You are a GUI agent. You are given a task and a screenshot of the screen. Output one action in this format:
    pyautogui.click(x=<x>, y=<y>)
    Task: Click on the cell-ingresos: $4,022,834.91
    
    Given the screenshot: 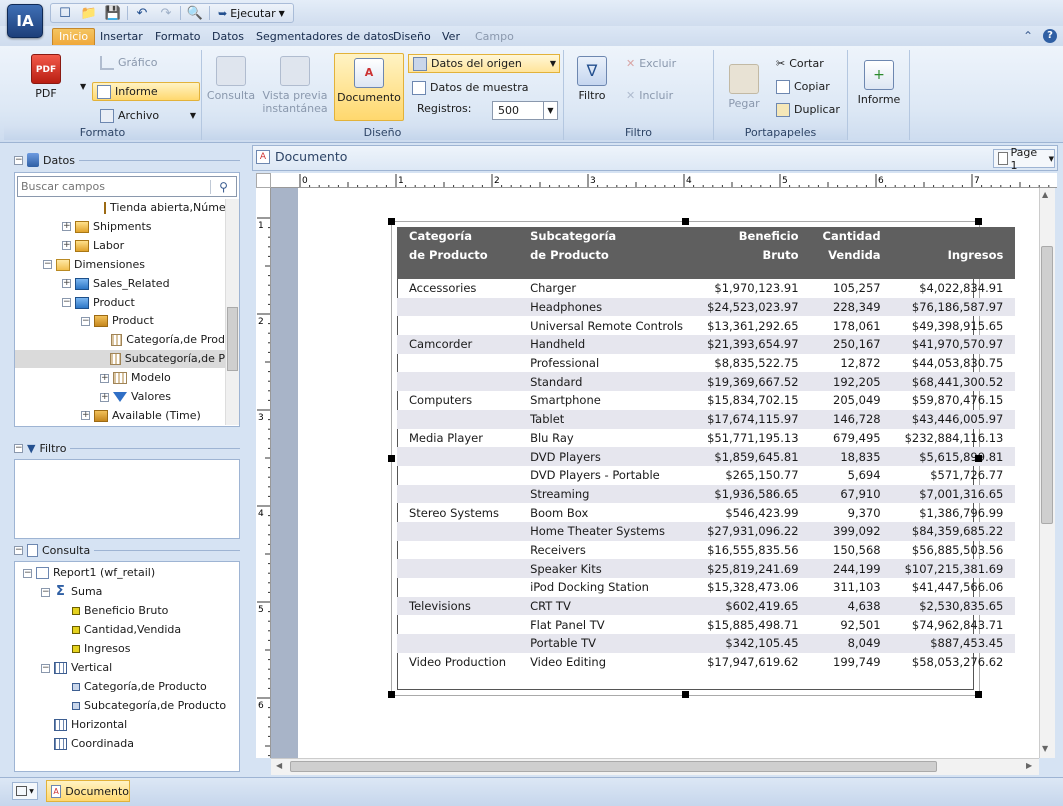 What is the action you would take?
    pyautogui.click(x=954, y=288)
    